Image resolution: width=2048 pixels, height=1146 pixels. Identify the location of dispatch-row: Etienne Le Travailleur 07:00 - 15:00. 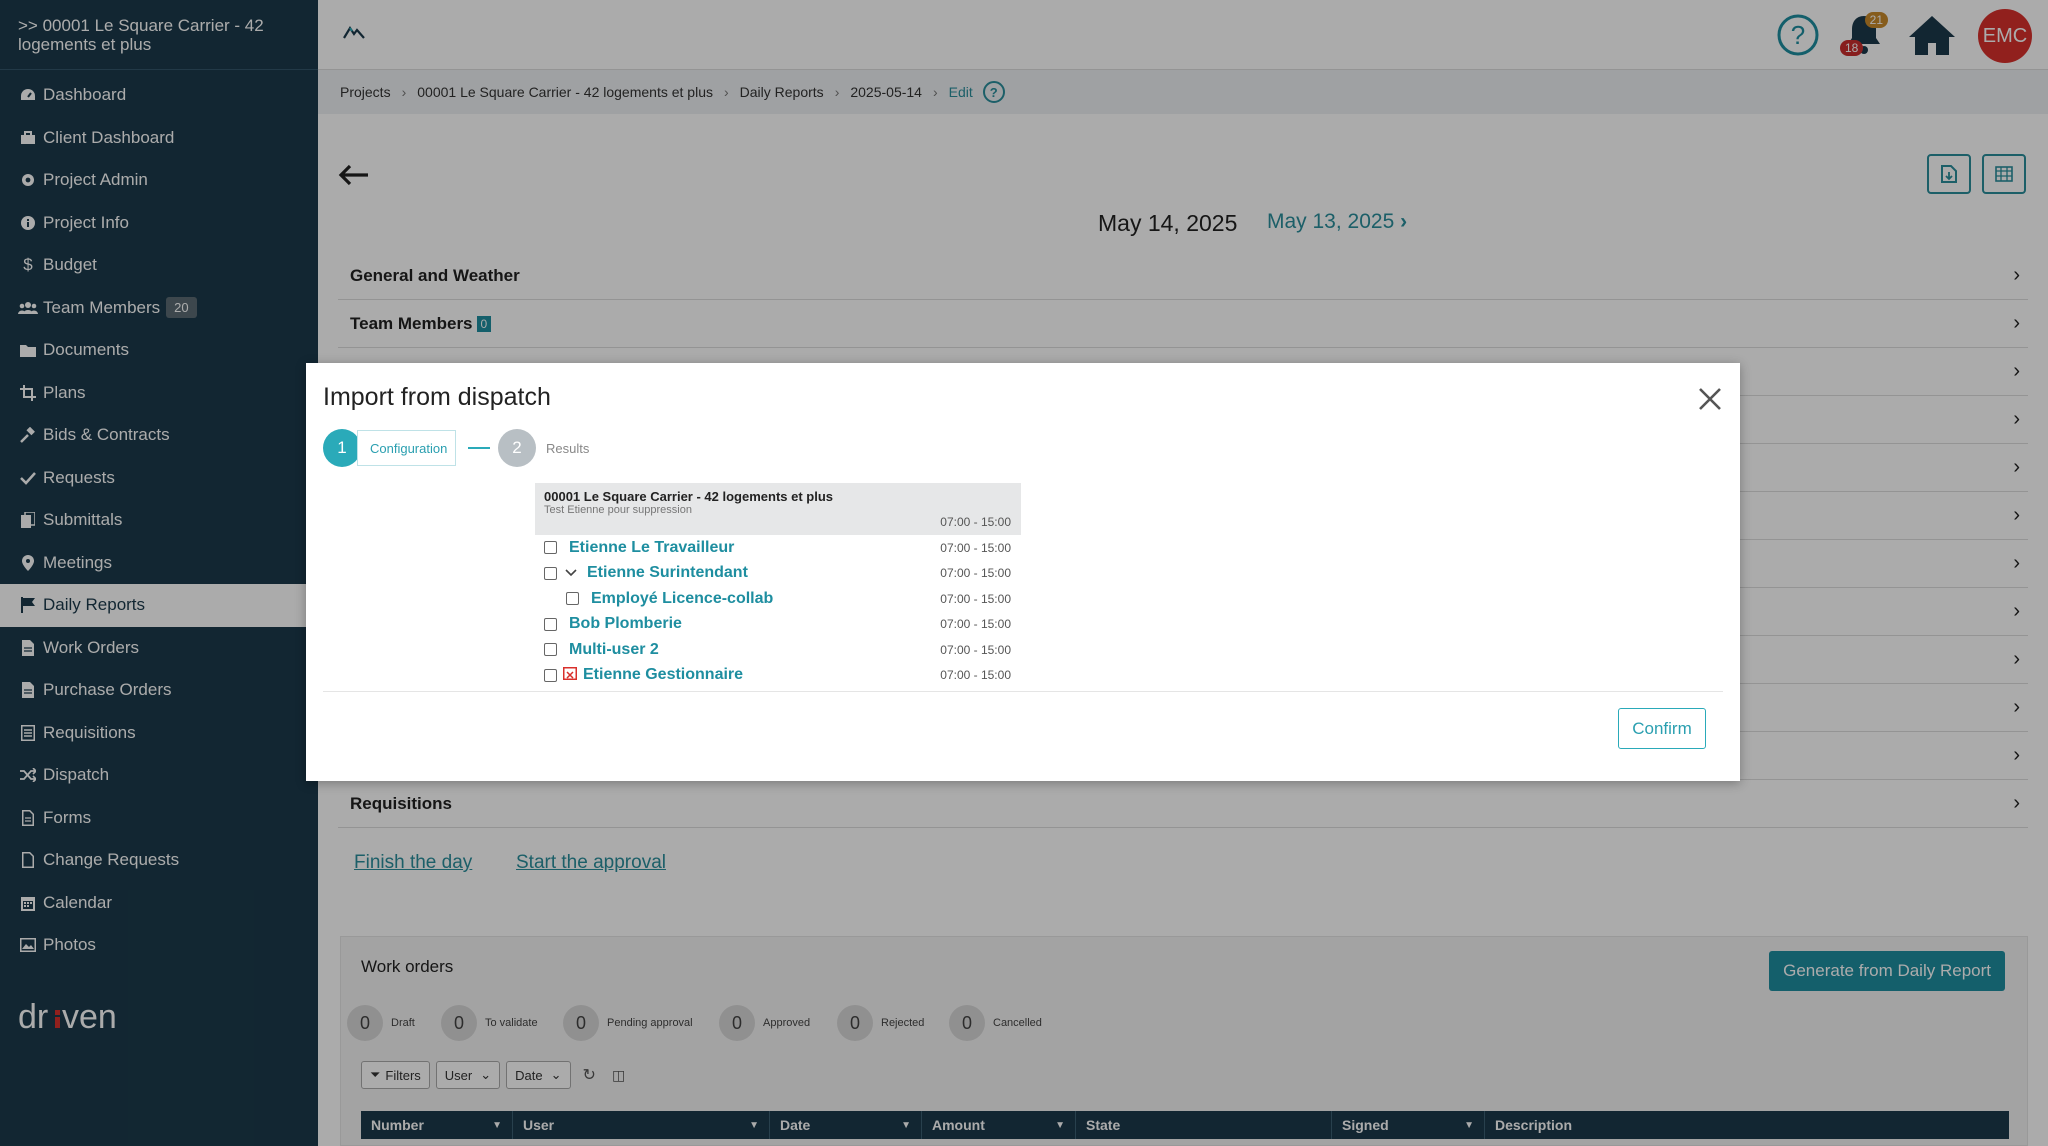
(778, 548).